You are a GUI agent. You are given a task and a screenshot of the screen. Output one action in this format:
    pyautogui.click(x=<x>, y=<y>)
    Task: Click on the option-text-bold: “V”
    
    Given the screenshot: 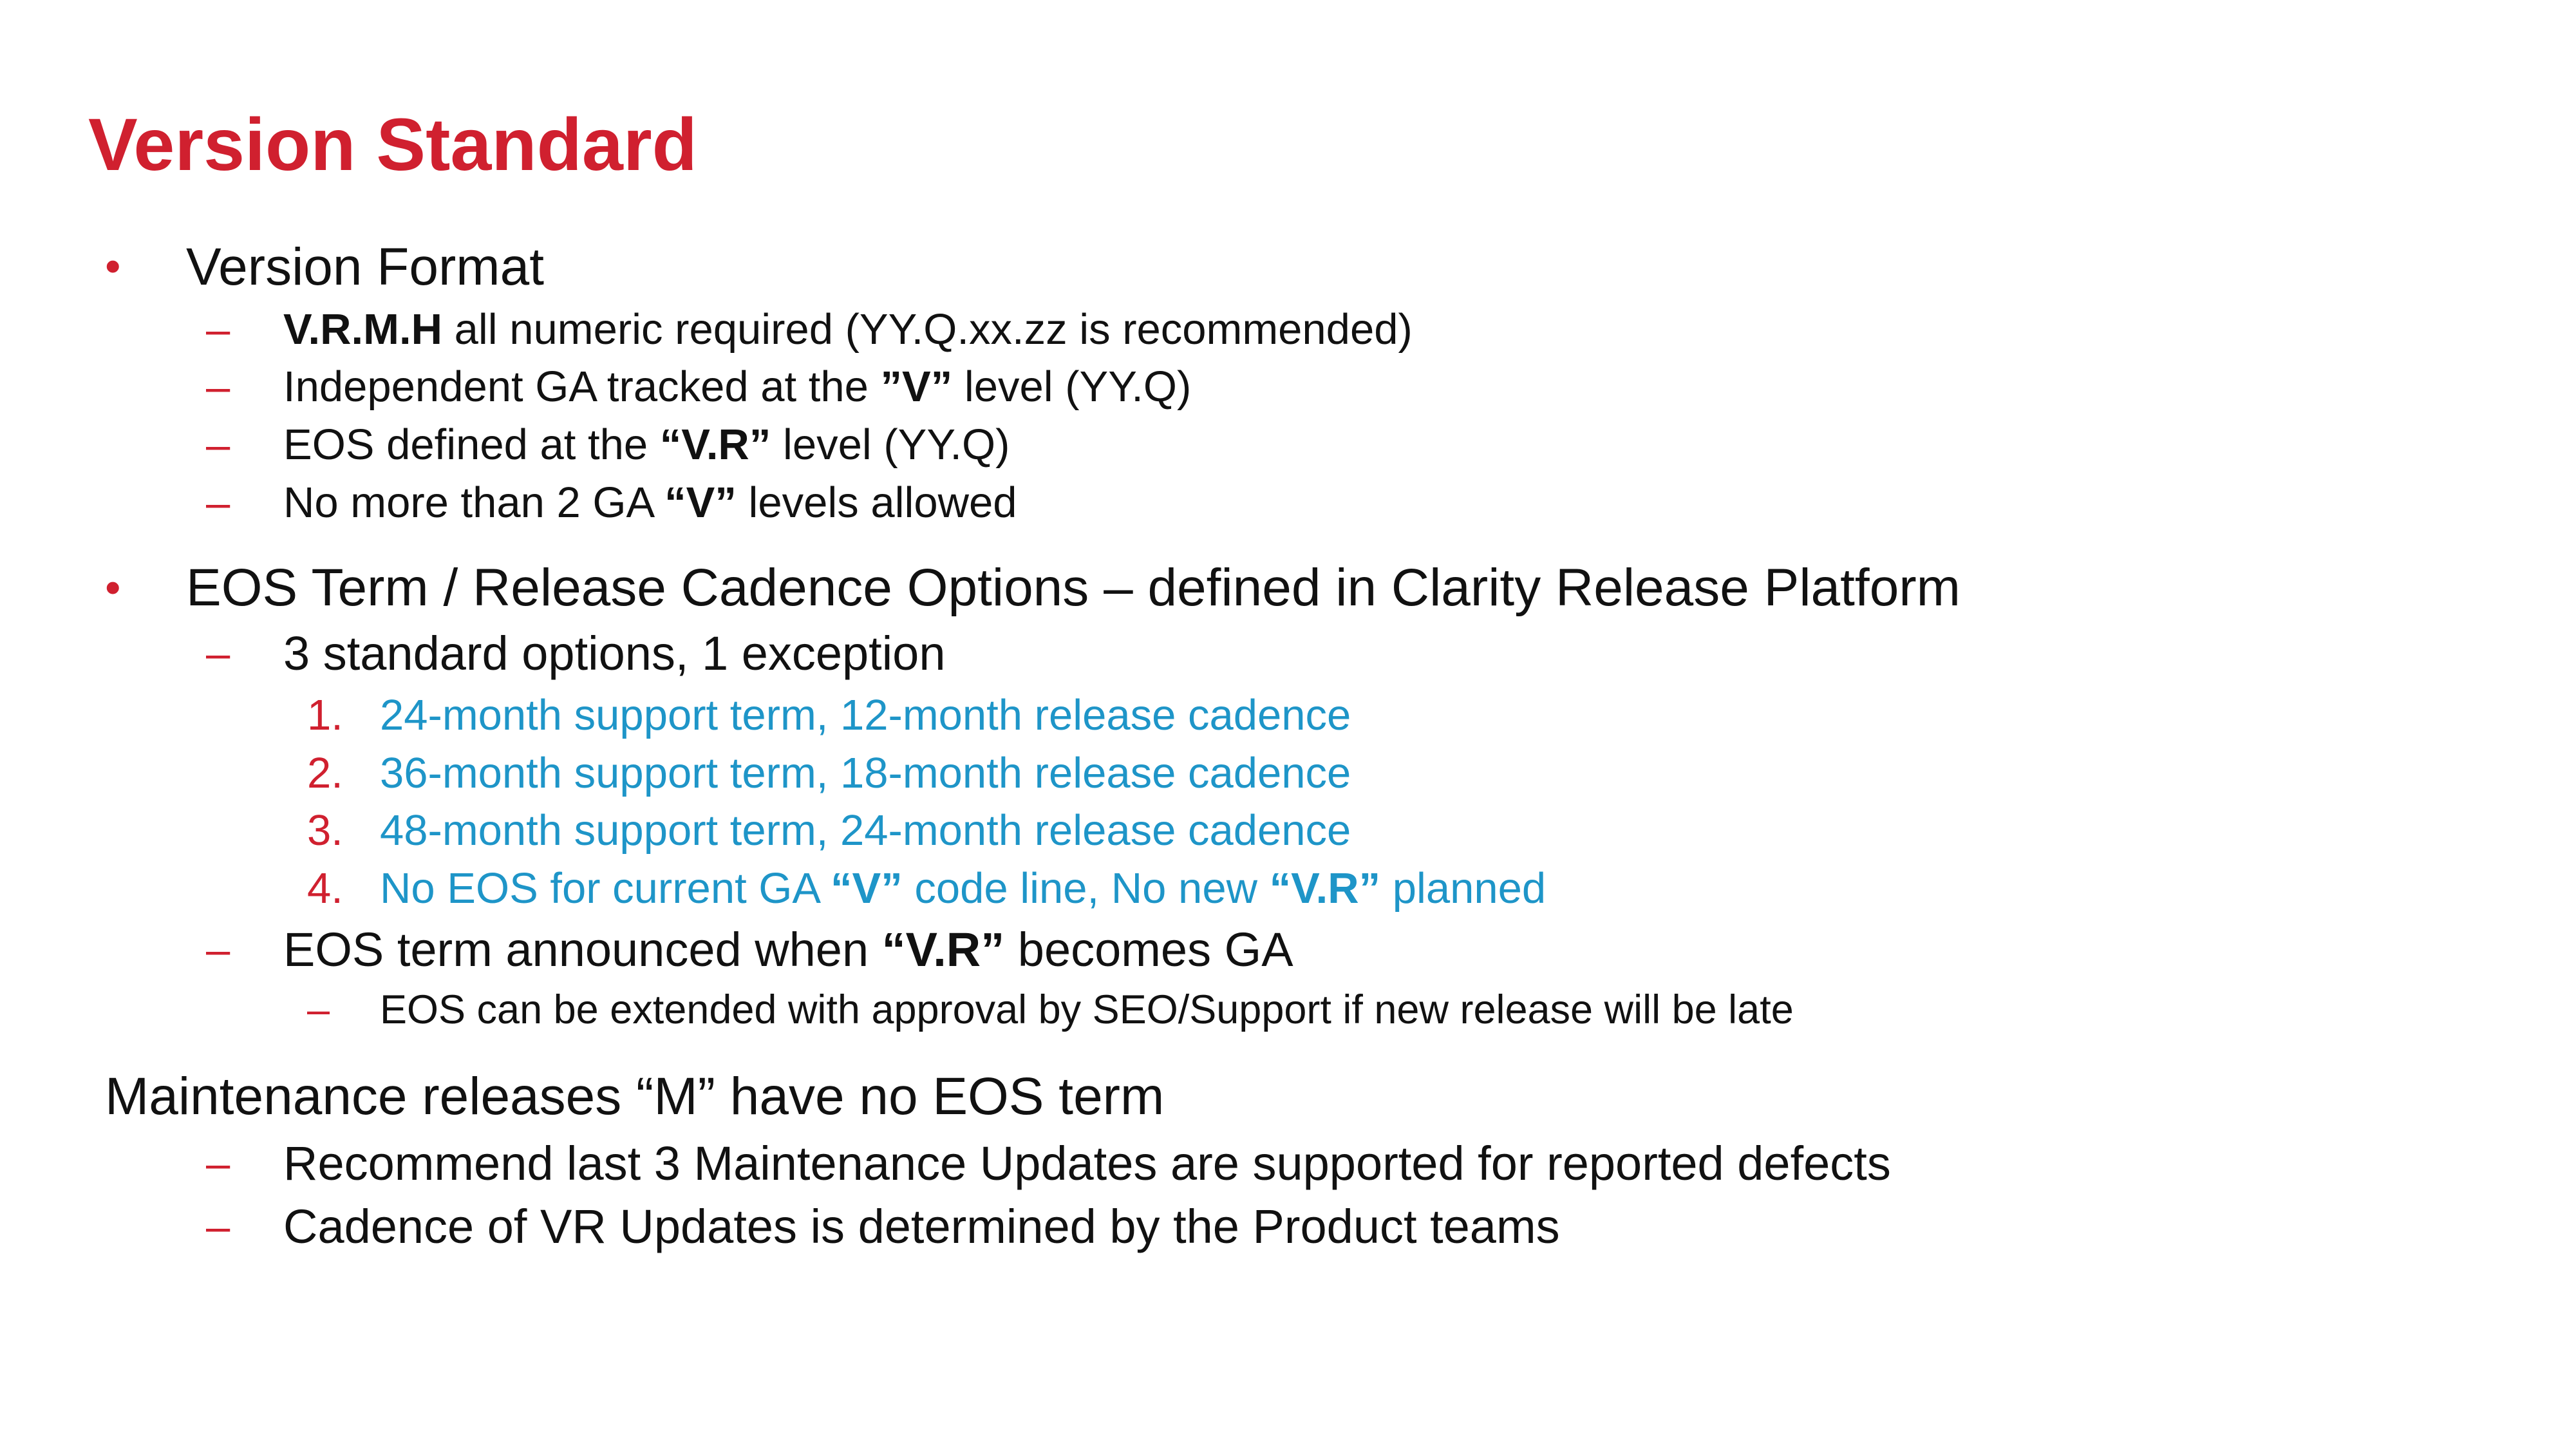 What is the action you would take?
    pyautogui.click(x=867, y=888)
    